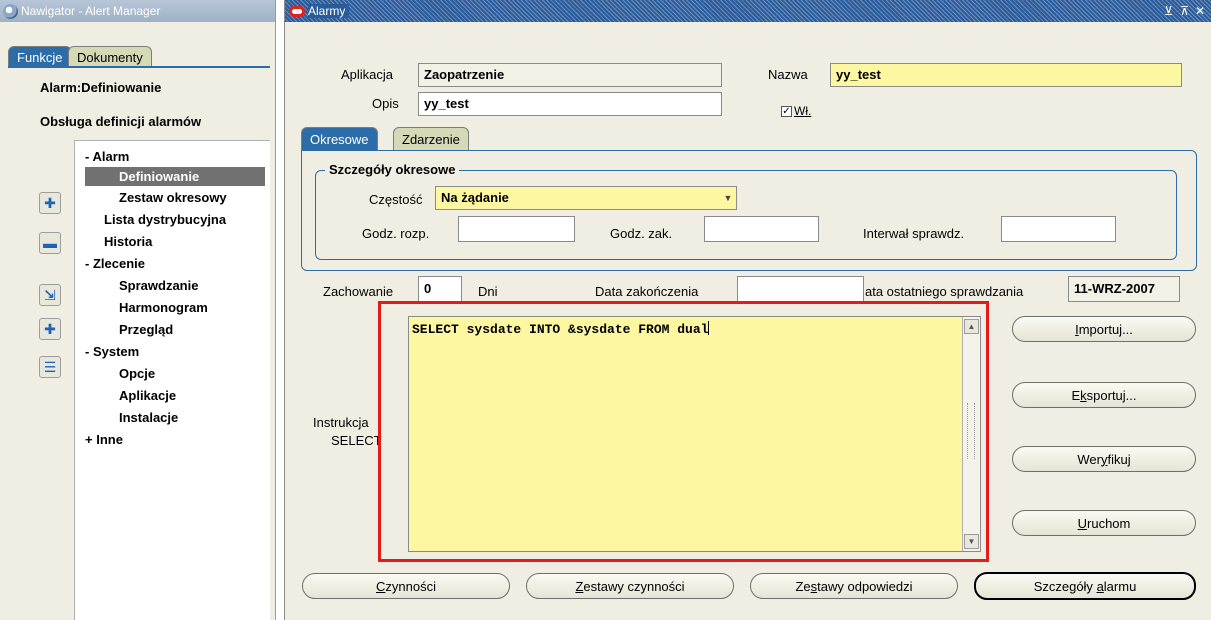 Image resolution: width=1211 pixels, height=620 pixels. I want to click on tab-zdarzenie: Zdarzenie, so click(431, 138).